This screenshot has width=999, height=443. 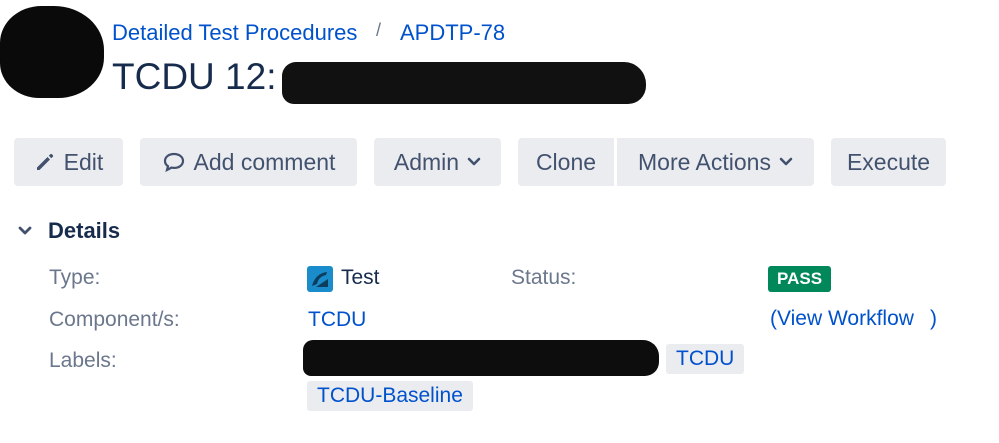 I want to click on edit-button-label: Edit, so click(x=83, y=161).